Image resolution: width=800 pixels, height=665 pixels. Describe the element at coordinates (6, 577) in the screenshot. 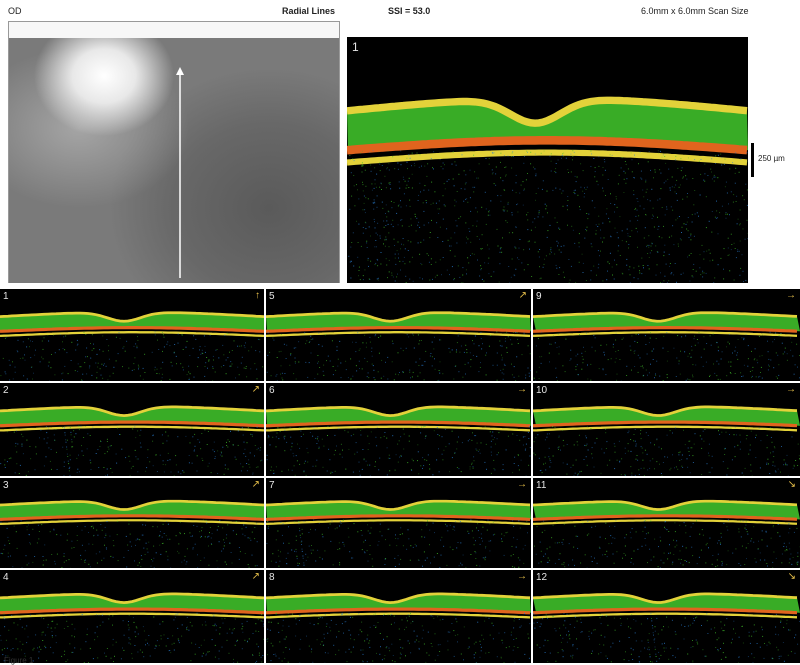

I see `bscan-number: 4` at that location.